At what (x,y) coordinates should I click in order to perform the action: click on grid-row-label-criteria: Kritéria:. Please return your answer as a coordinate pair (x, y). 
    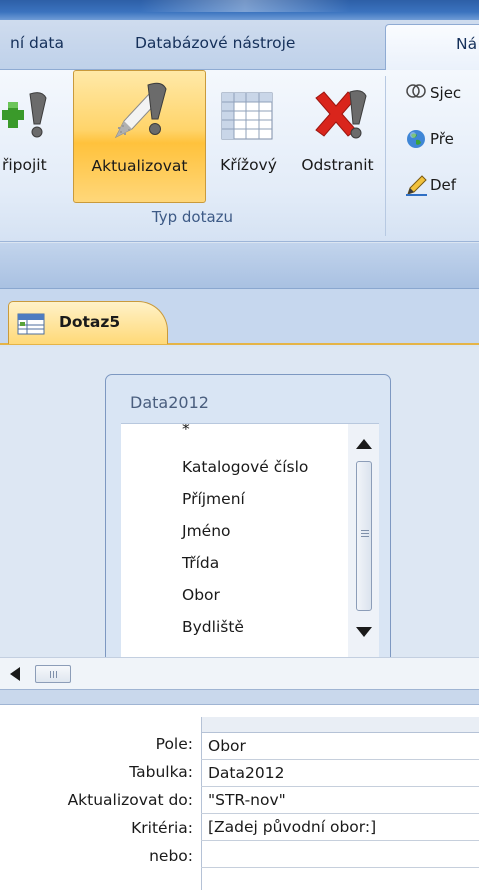
    Looking at the image, I should click on (162, 828).